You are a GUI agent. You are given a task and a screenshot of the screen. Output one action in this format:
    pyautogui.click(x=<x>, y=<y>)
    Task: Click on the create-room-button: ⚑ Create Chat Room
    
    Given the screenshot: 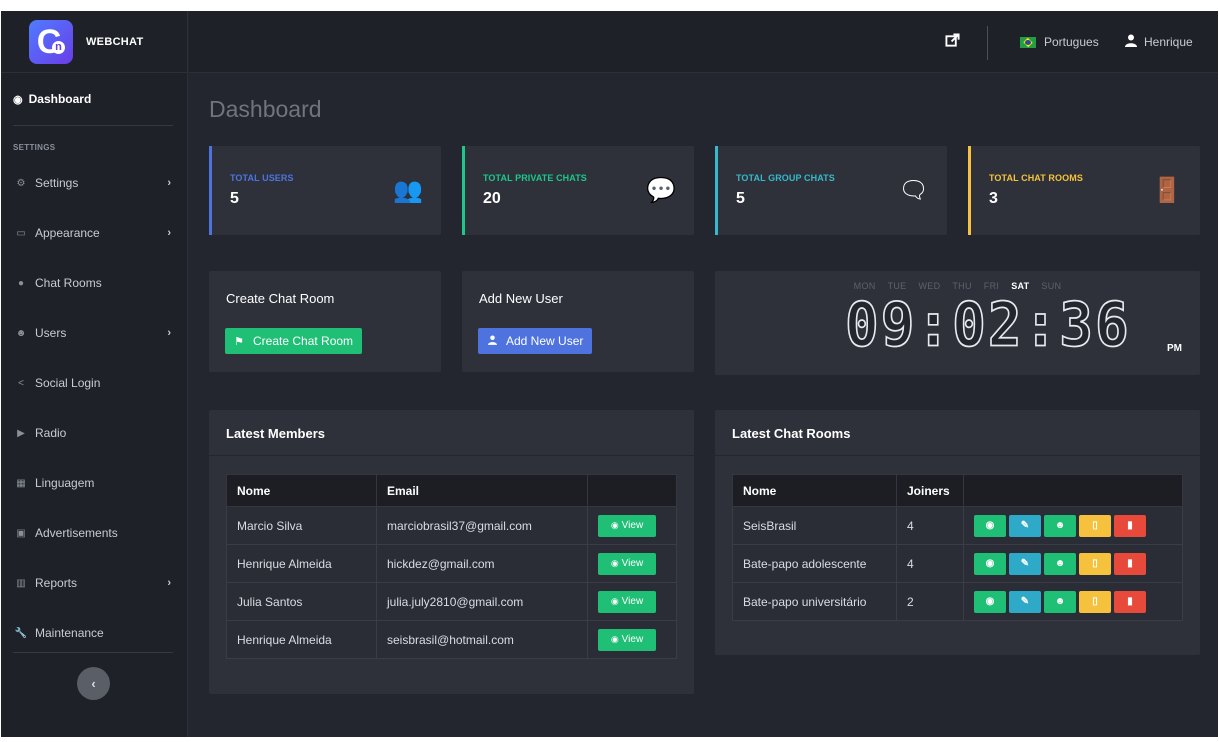 What is the action you would take?
    pyautogui.click(x=294, y=341)
    